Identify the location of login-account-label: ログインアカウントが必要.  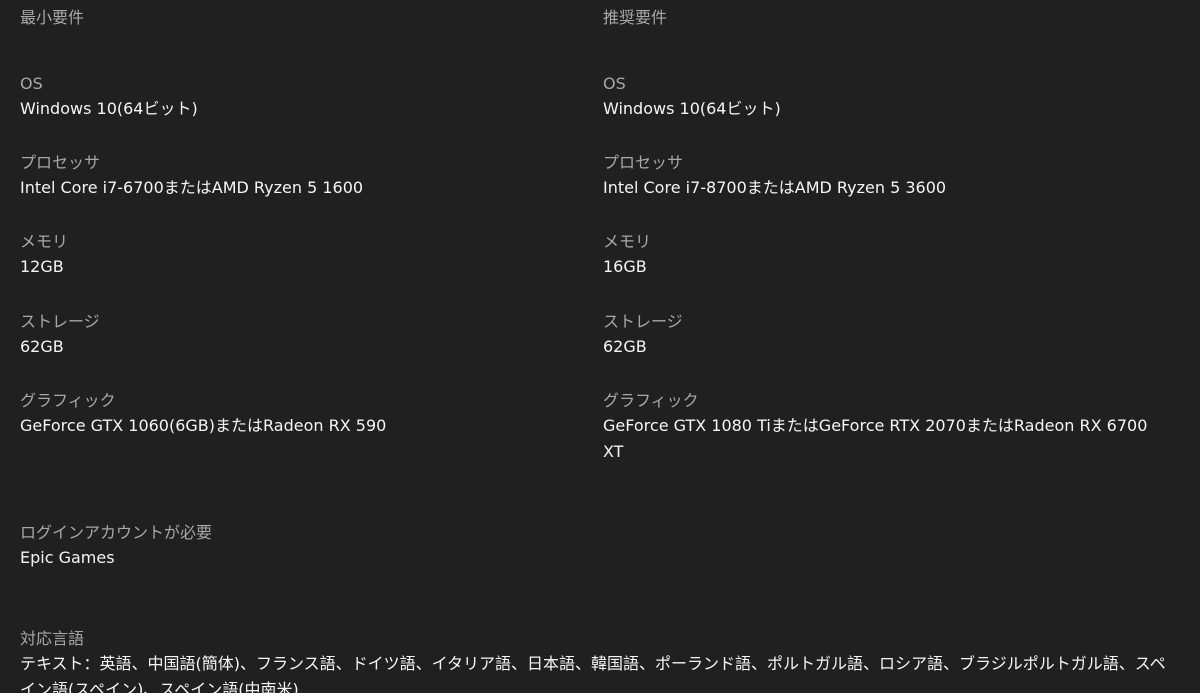
(116, 532).